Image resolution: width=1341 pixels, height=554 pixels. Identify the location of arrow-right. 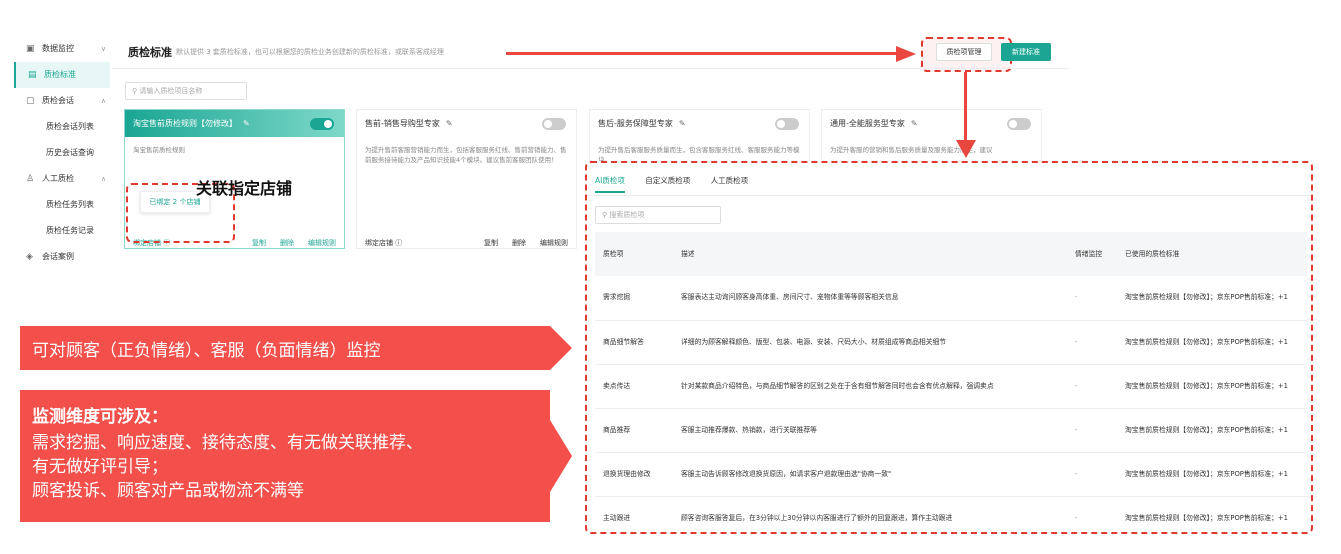
(702, 53).